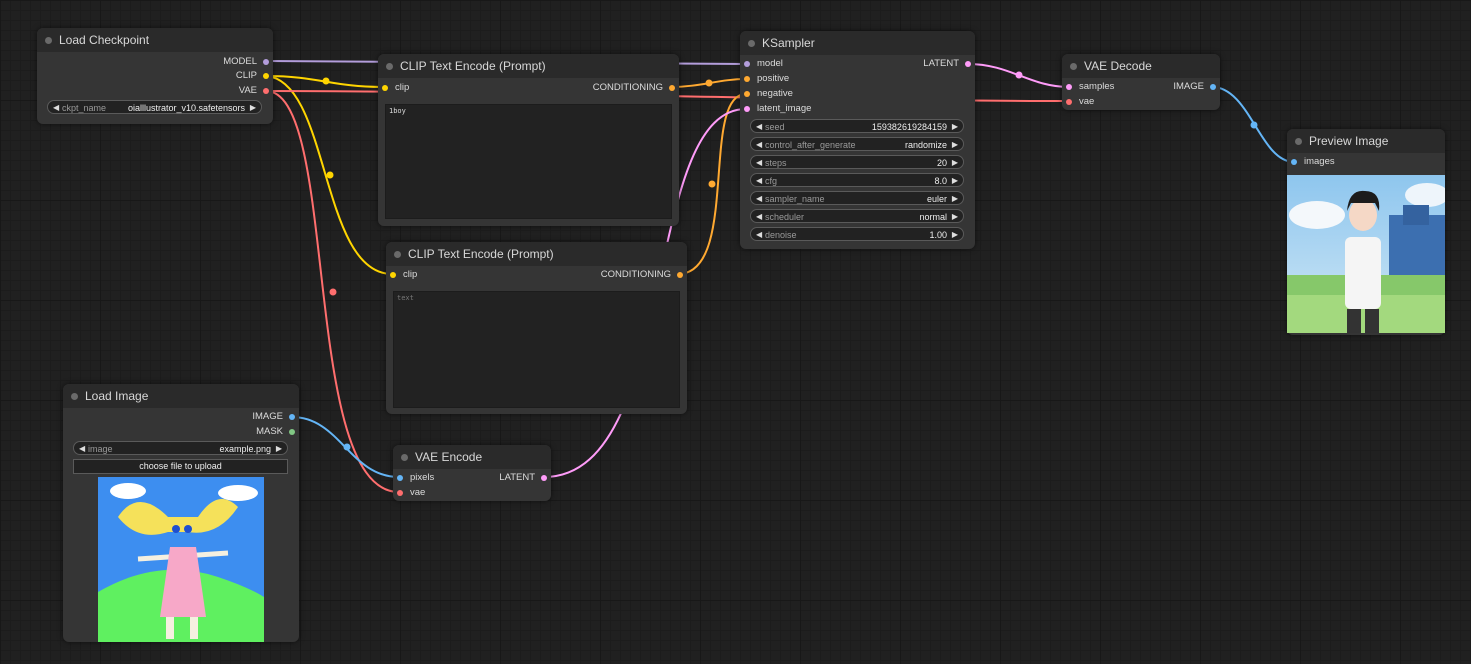 The height and width of the screenshot is (664, 1471). I want to click on input-negative: negative, so click(768, 94).